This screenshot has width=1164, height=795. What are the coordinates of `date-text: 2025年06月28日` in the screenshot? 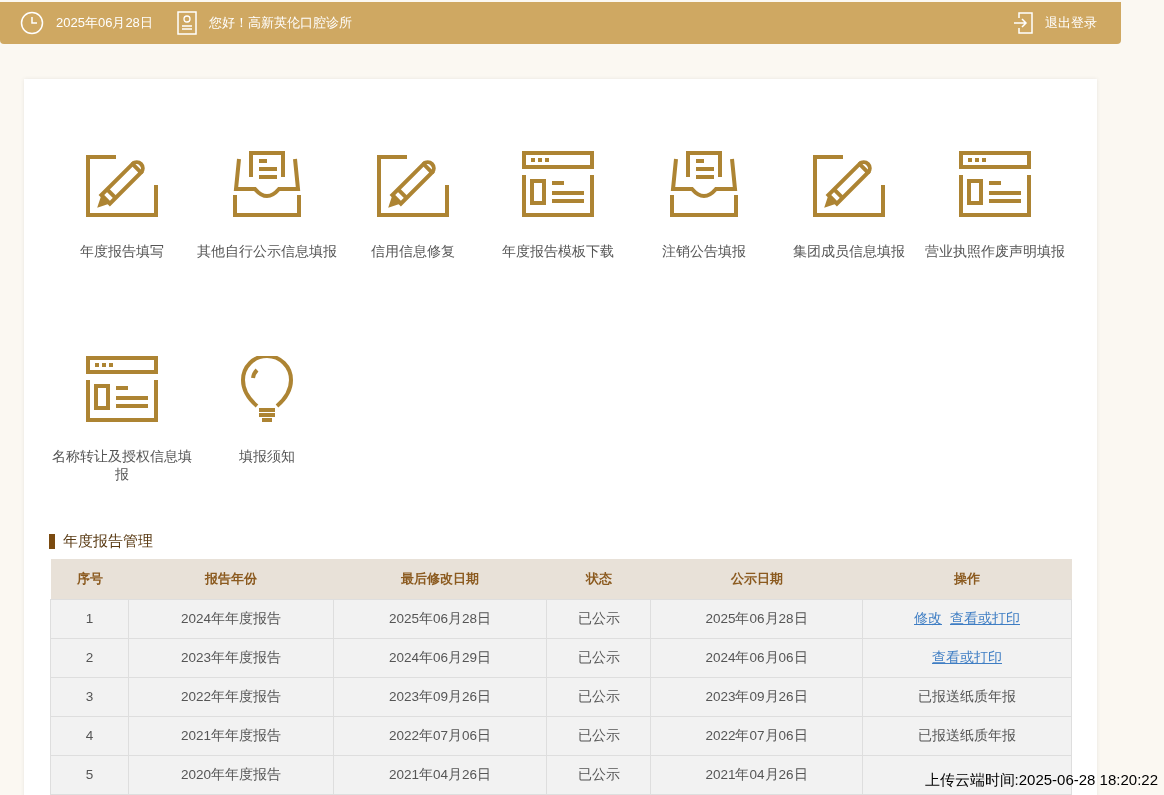 It's located at (104, 23).